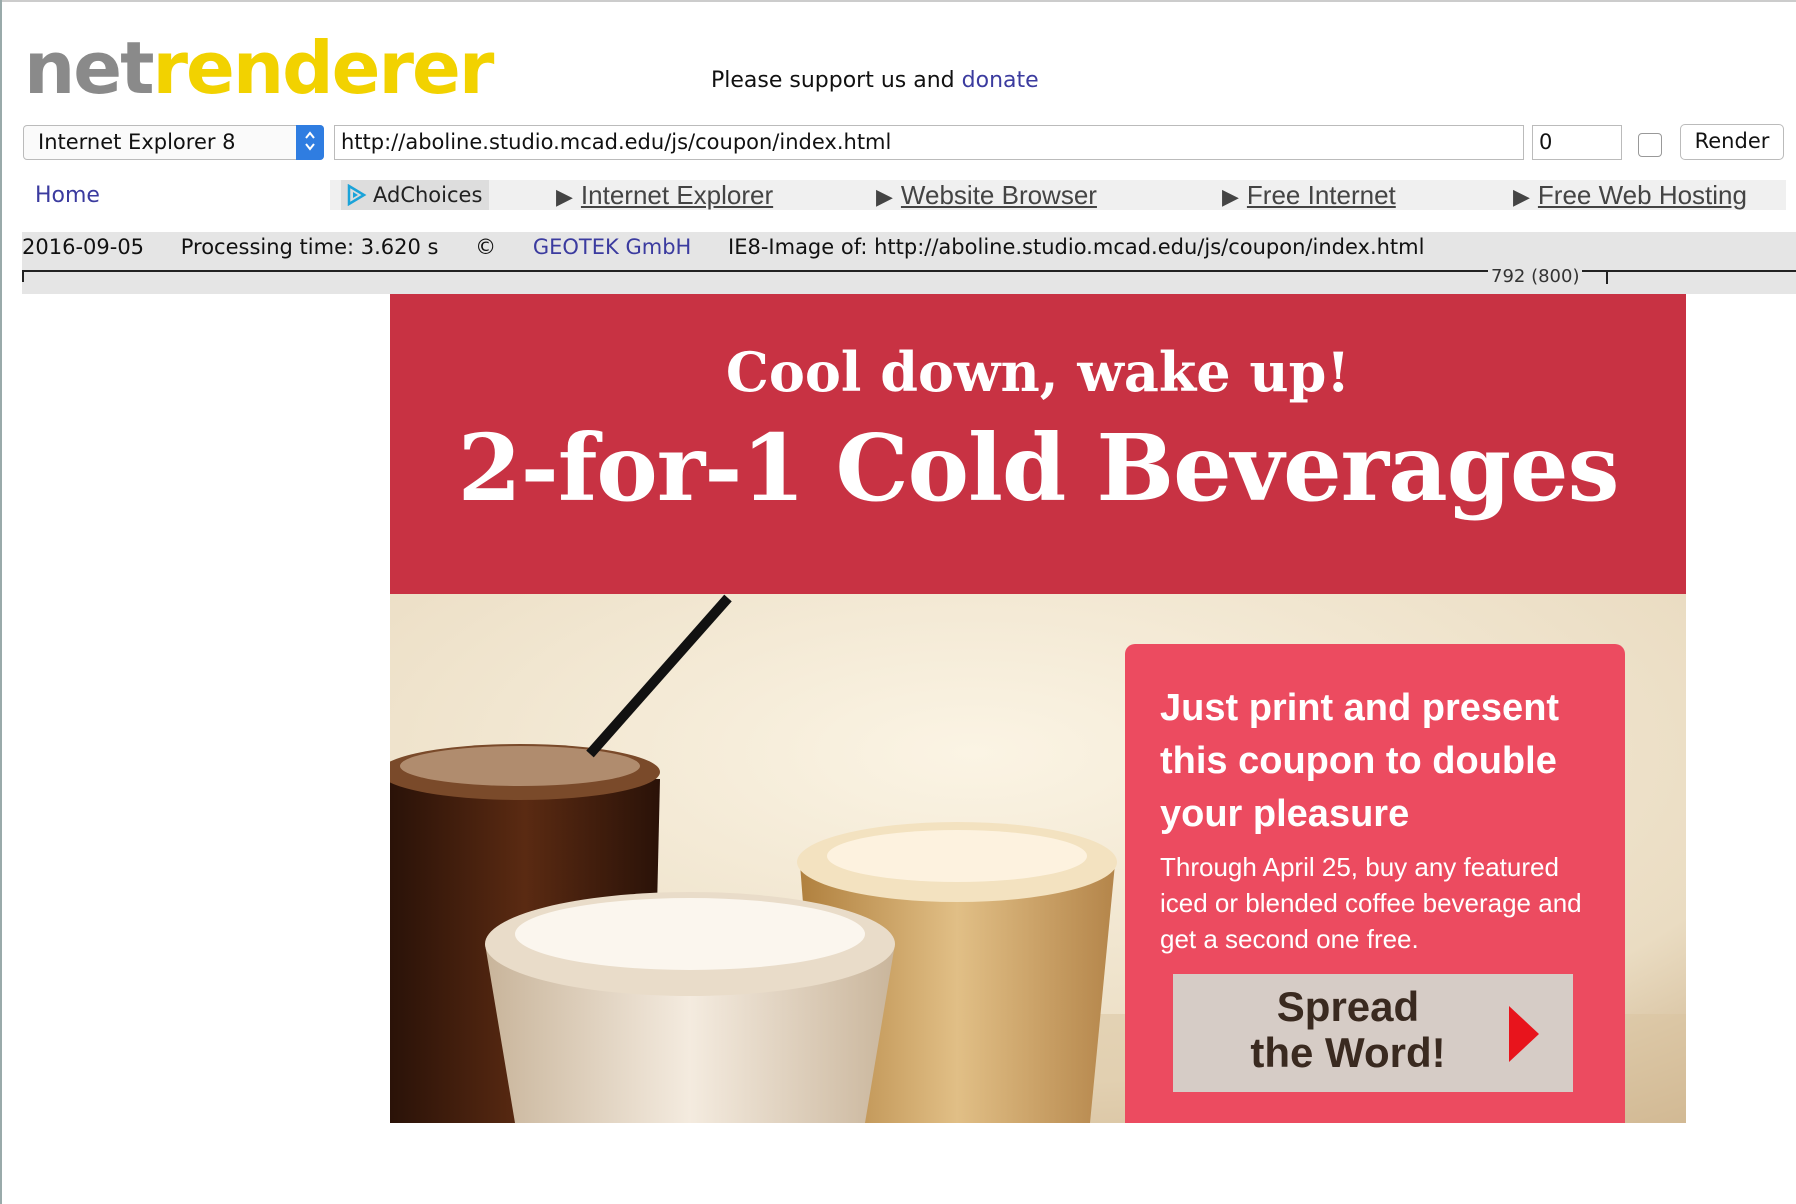  What do you see at coordinates (1732, 142) in the screenshot?
I see `render-button: Render` at bounding box center [1732, 142].